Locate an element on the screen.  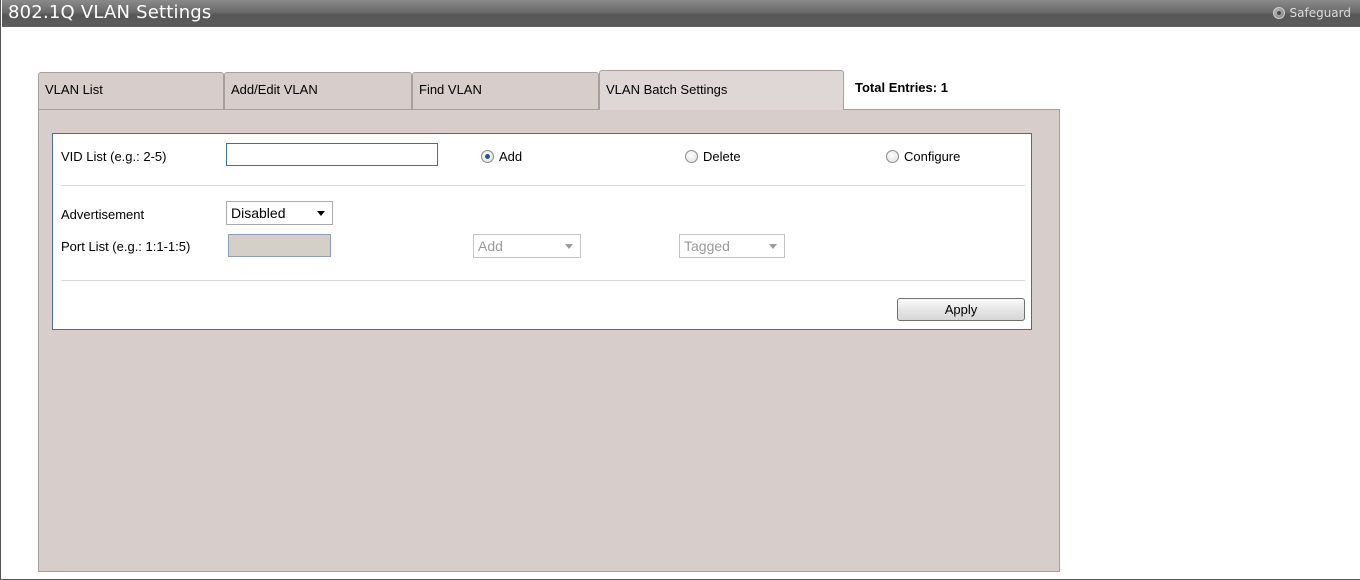
vid-list-input is located at coordinates (332, 154).